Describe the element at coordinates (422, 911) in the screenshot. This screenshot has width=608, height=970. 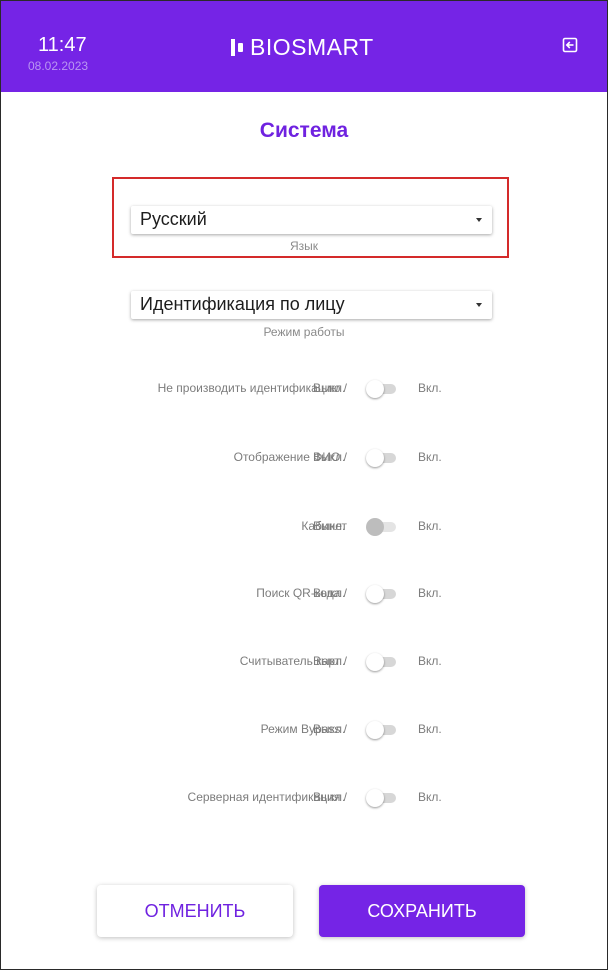
I see `save-button: СОХРАНИТЬ` at that location.